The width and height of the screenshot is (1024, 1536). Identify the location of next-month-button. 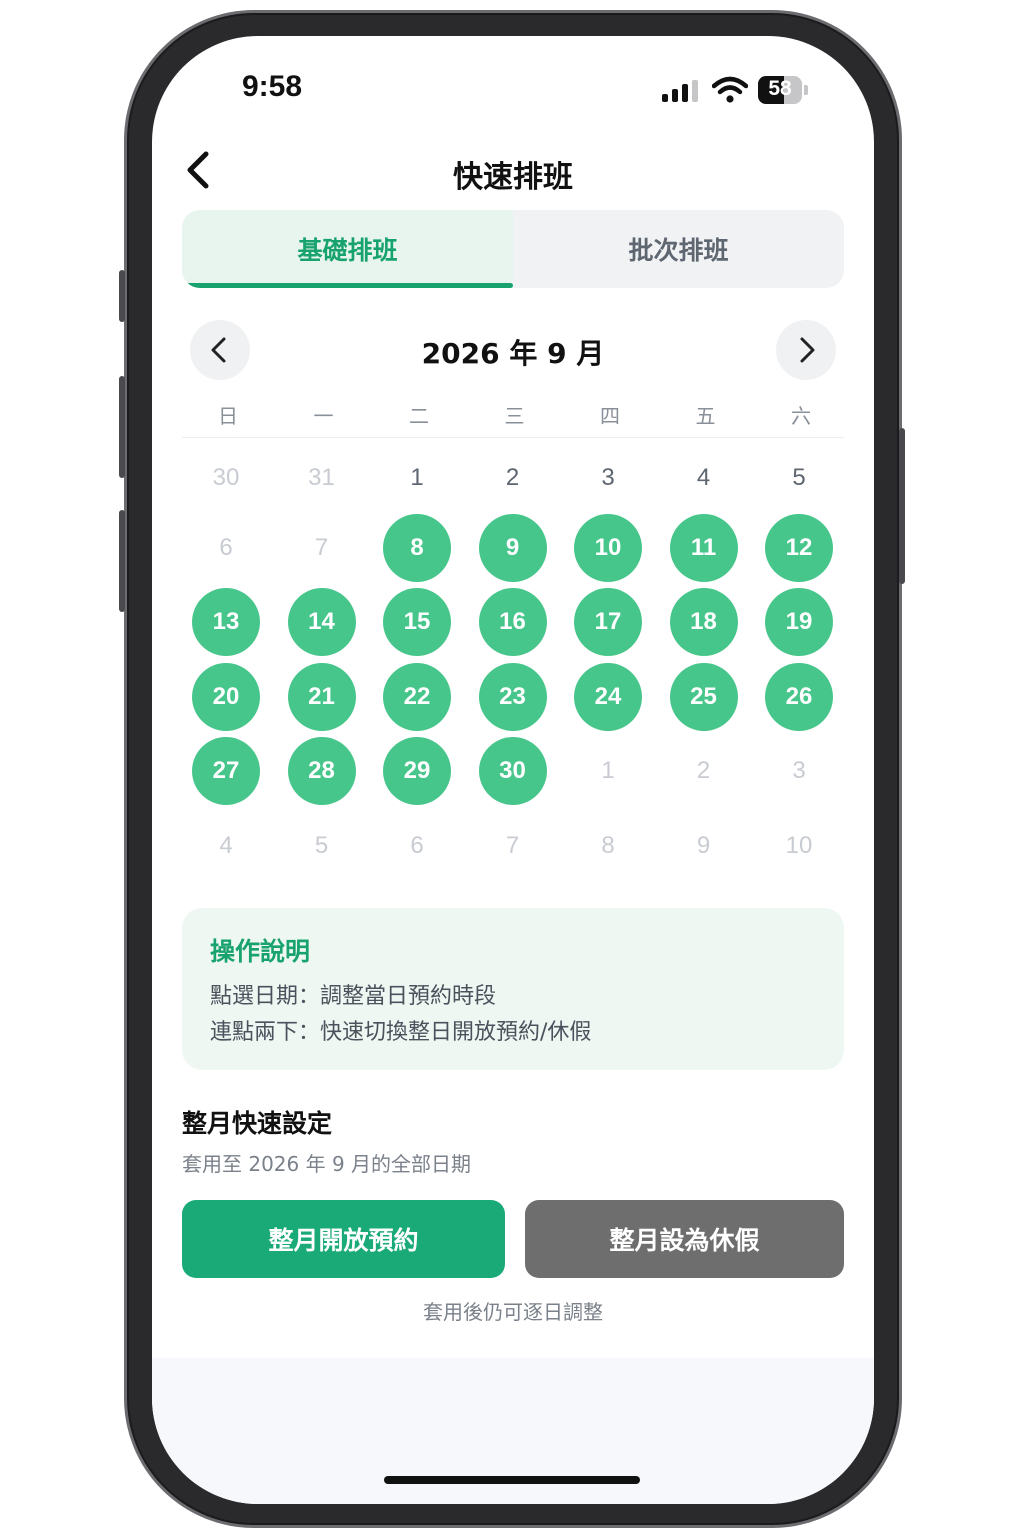
(806, 350).